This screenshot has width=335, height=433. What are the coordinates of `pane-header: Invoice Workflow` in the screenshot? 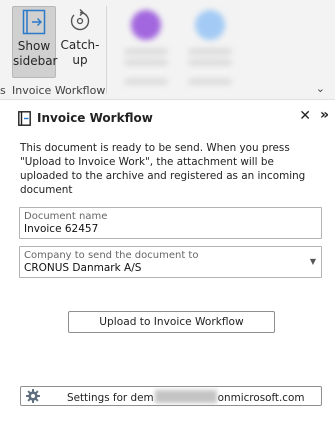 It's located at (85, 118).